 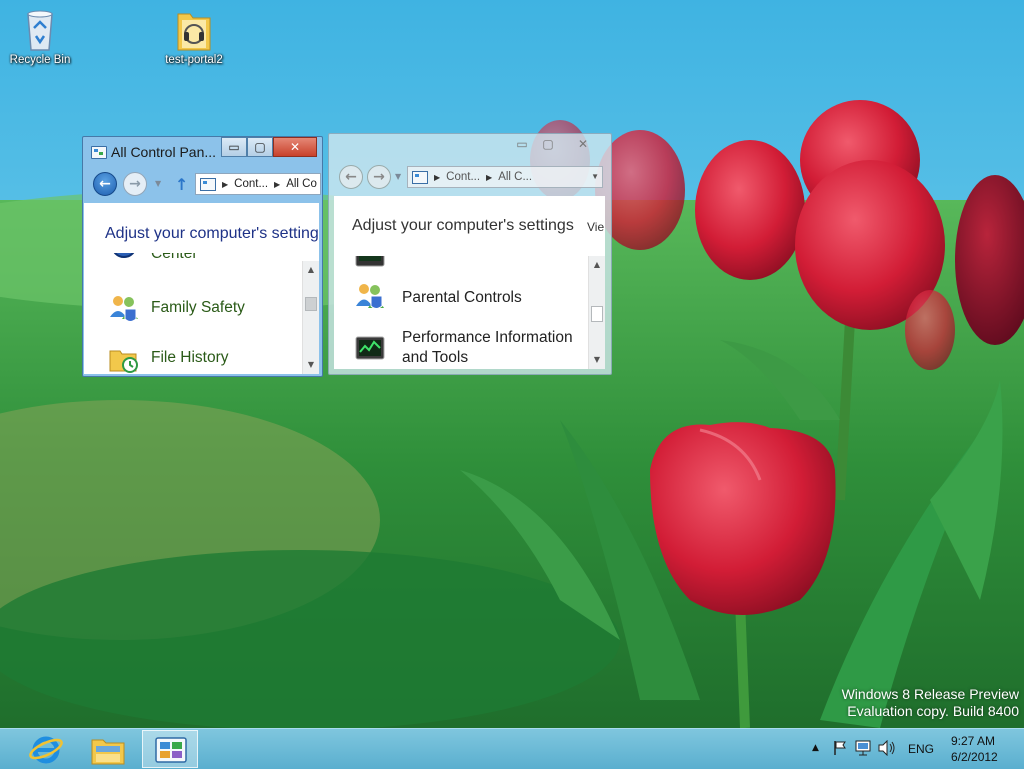 I want to click on up-button: ↑, so click(x=181, y=184).